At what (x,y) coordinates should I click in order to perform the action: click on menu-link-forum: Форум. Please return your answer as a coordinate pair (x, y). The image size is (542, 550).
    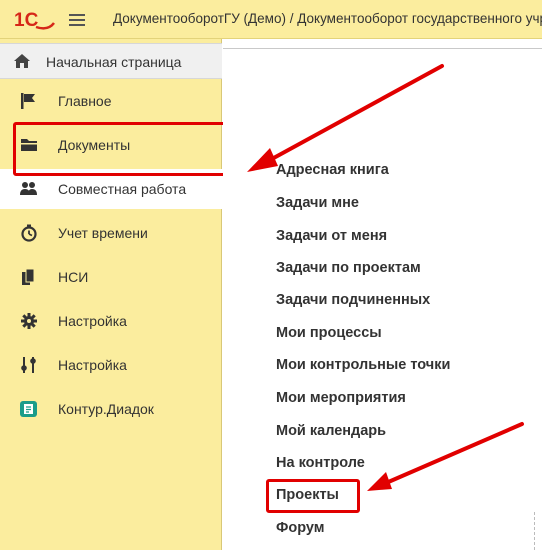
    Looking at the image, I should click on (300, 528).